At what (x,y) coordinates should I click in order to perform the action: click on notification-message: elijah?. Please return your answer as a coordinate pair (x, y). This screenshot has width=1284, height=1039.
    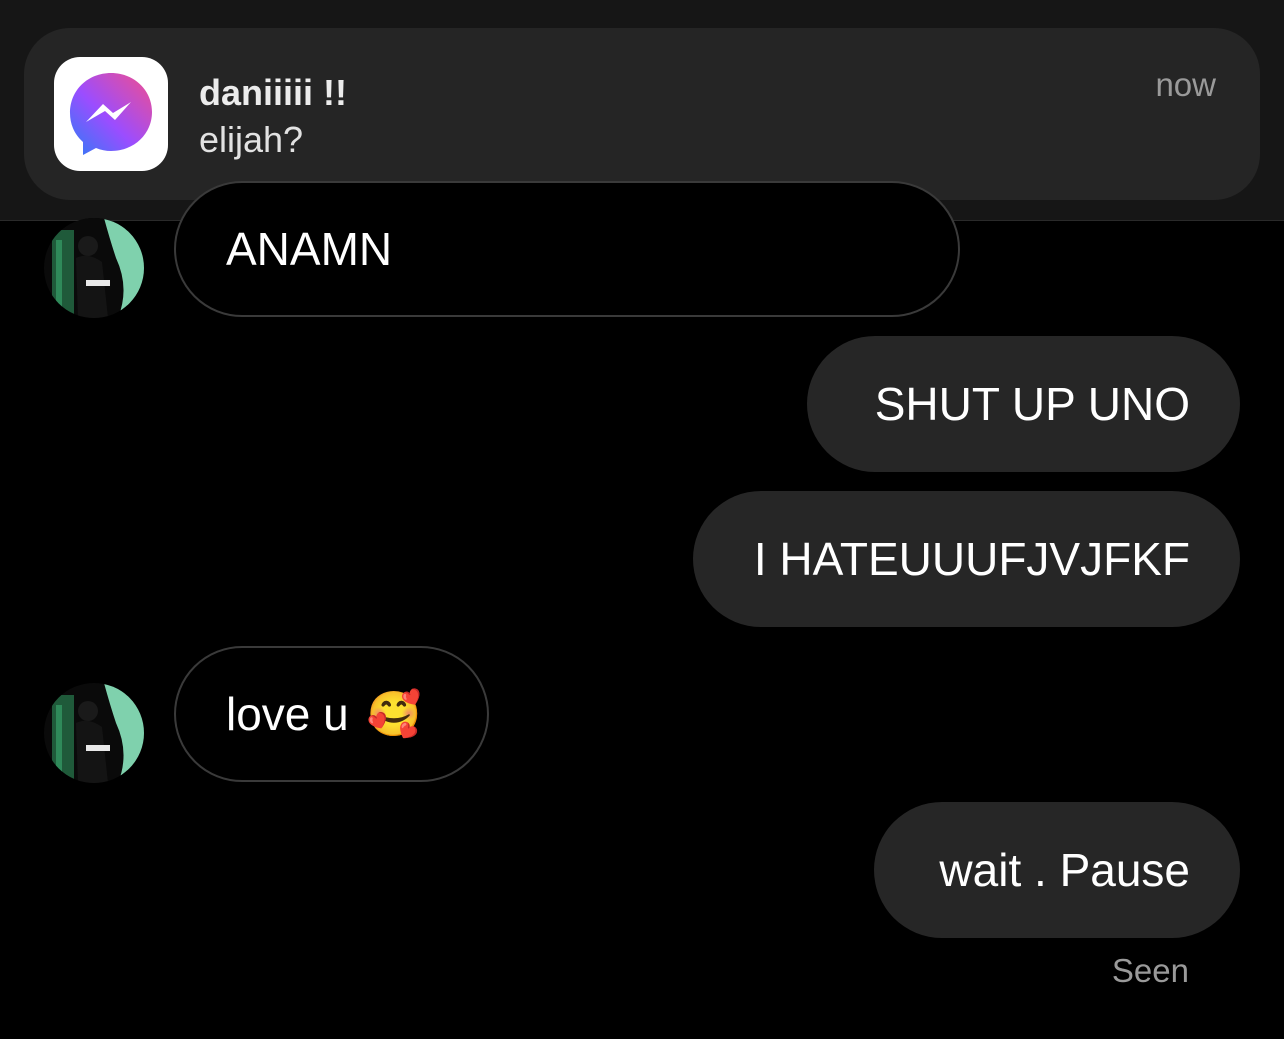
    Looking at the image, I should click on (251, 139).